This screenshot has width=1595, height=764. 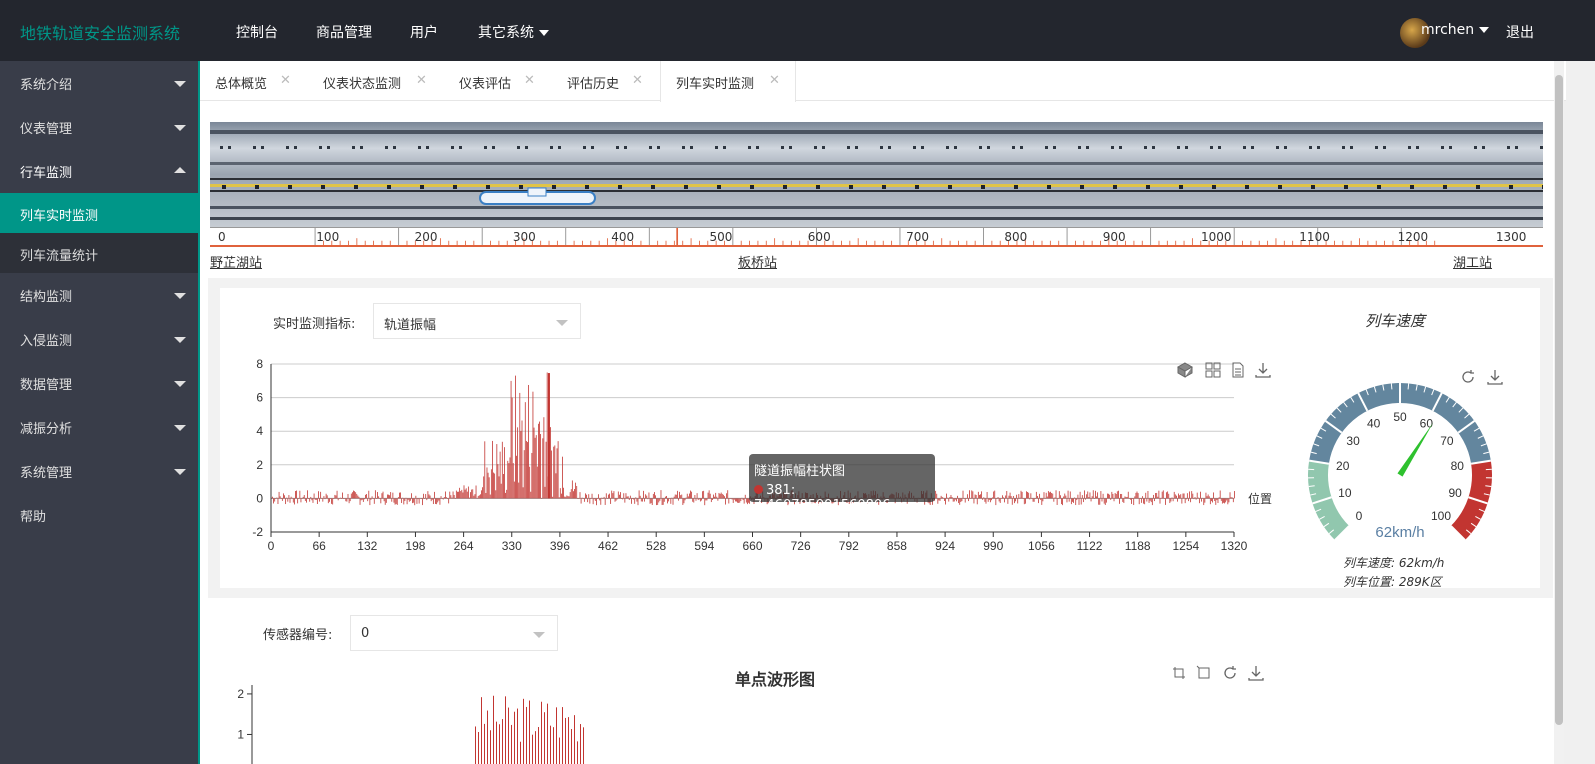 I want to click on nav-console: 控制台, so click(x=257, y=32).